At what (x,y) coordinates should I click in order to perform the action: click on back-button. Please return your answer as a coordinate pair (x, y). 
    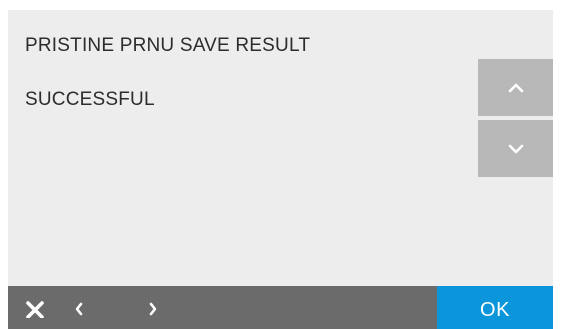
    Looking at the image, I should click on (79, 307).